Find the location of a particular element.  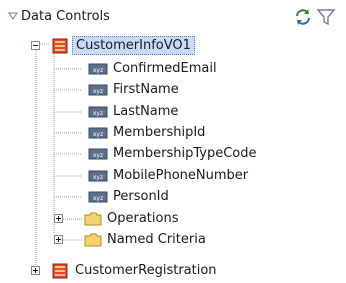

collapse-toggle-icon is located at coordinates (35, 45).